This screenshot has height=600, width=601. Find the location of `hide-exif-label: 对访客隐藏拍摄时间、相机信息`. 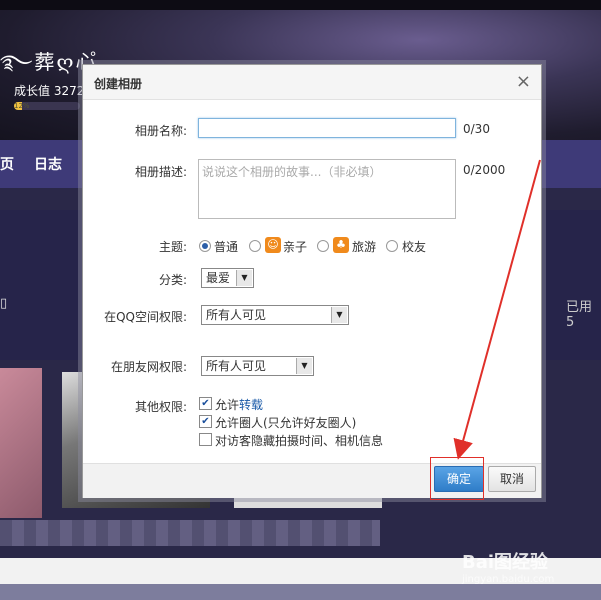

hide-exif-label: 对访客隐藏拍摄时间、相机信息 is located at coordinates (299, 441).